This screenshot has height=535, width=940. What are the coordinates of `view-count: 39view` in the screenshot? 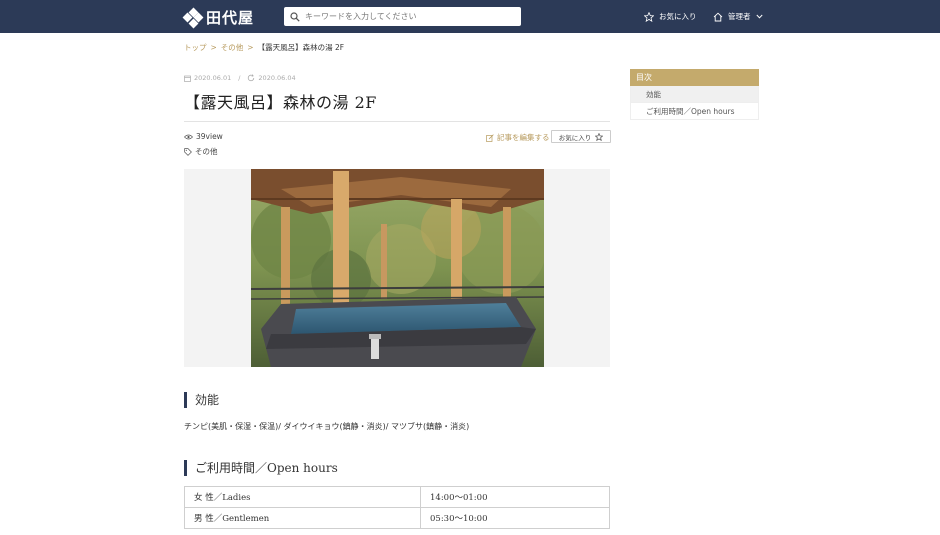 It's located at (203, 136).